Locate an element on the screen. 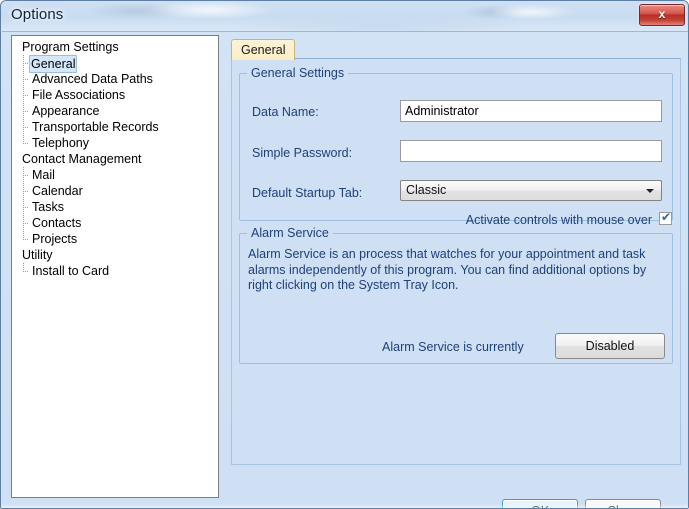 The height and width of the screenshot is (509, 689). tree-item-label: Projects is located at coordinates (55, 239).